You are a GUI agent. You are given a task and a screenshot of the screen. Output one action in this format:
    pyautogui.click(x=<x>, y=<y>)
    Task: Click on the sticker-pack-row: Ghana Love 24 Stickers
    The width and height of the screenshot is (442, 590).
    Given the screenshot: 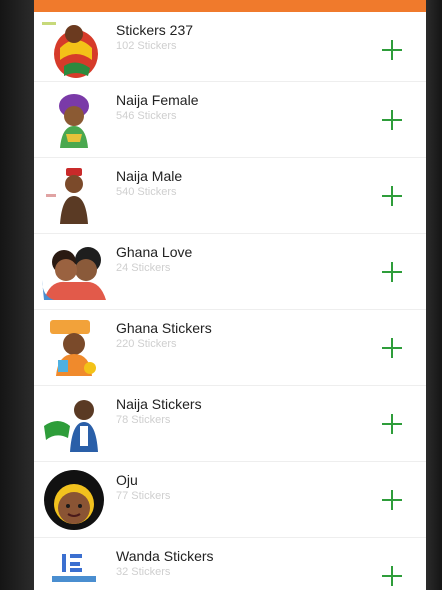 What is the action you would take?
    pyautogui.click(x=230, y=272)
    